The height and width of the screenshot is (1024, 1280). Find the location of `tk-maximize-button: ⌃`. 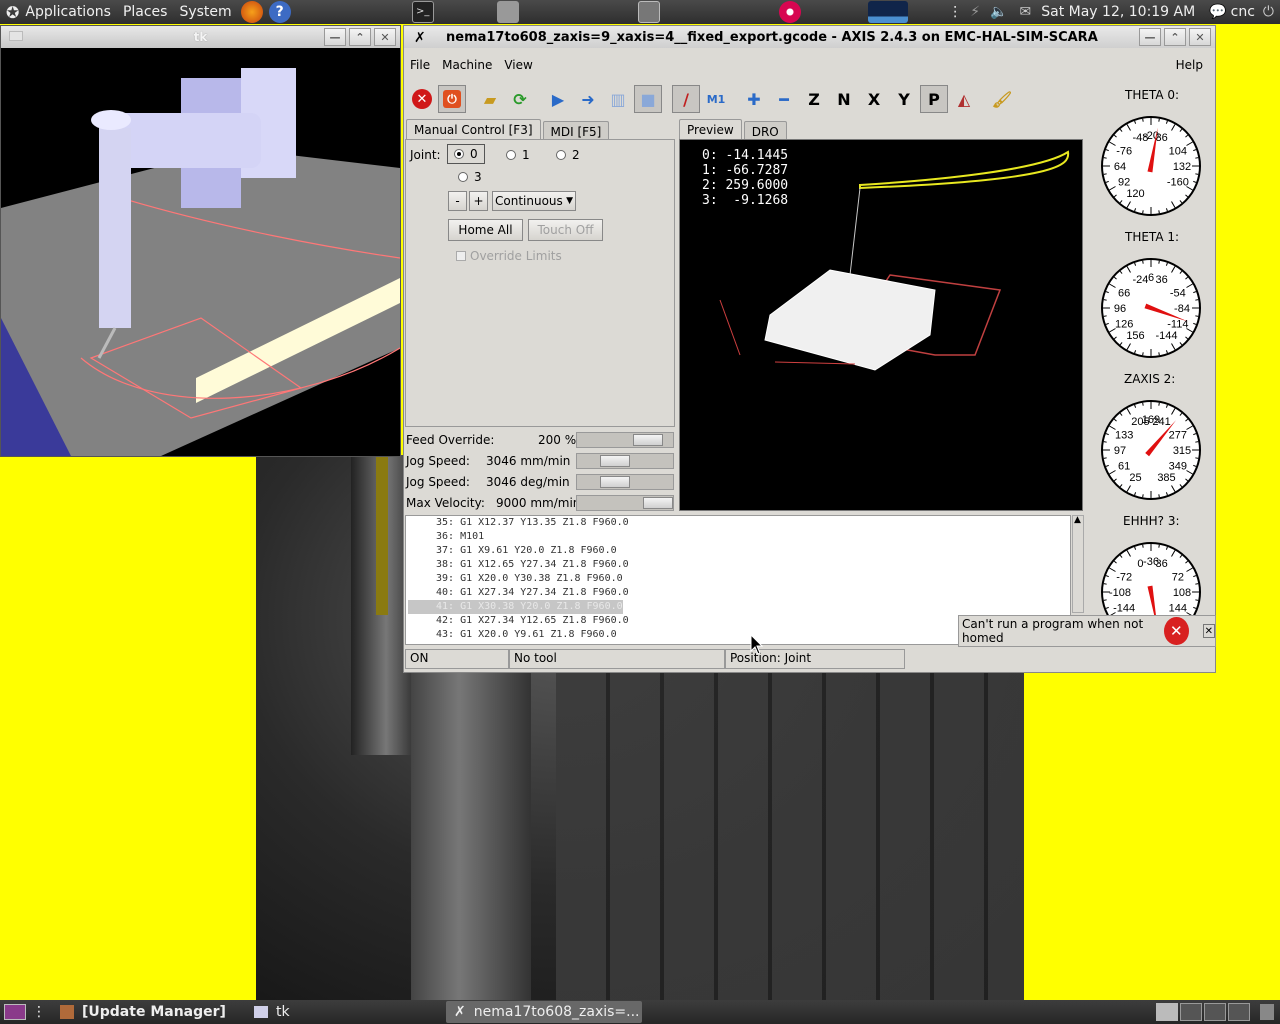

tk-maximize-button: ⌃ is located at coordinates (360, 37).